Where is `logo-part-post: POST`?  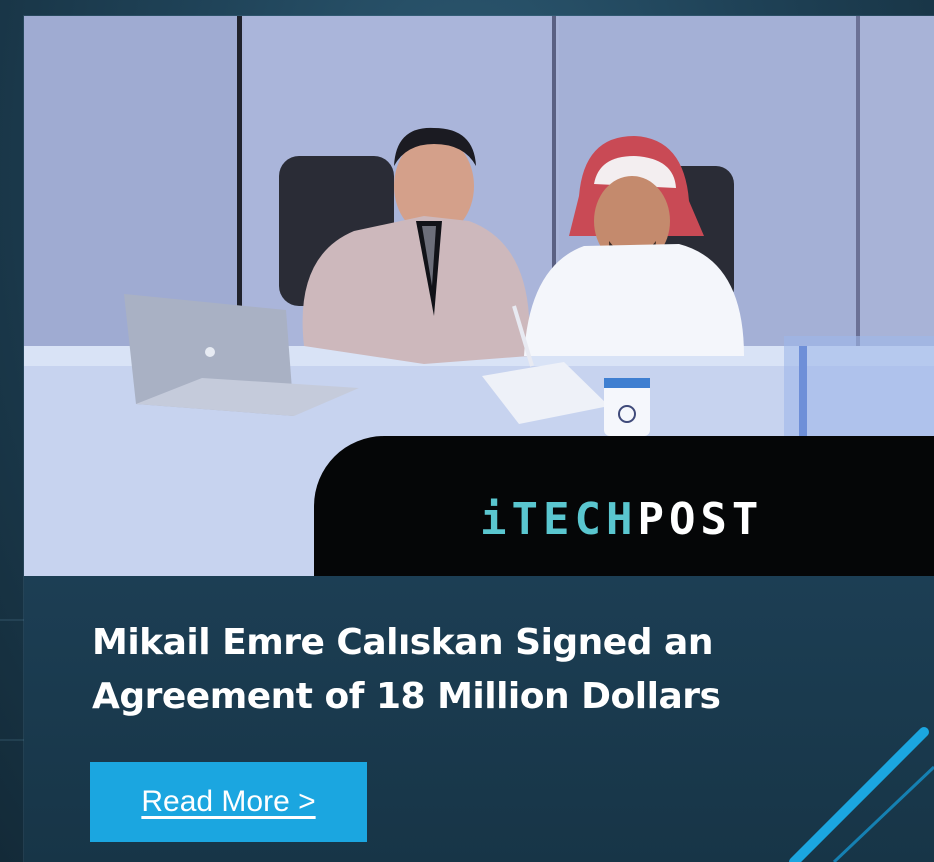 logo-part-post: POST is located at coordinates (700, 519).